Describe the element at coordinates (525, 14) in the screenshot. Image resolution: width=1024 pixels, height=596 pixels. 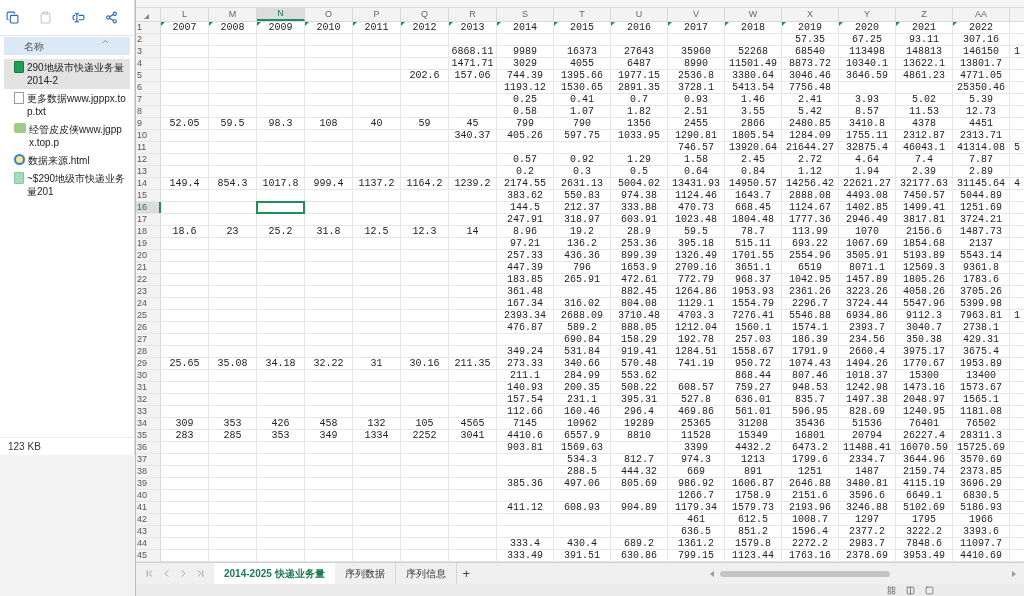
I see `column-header: S` at that location.